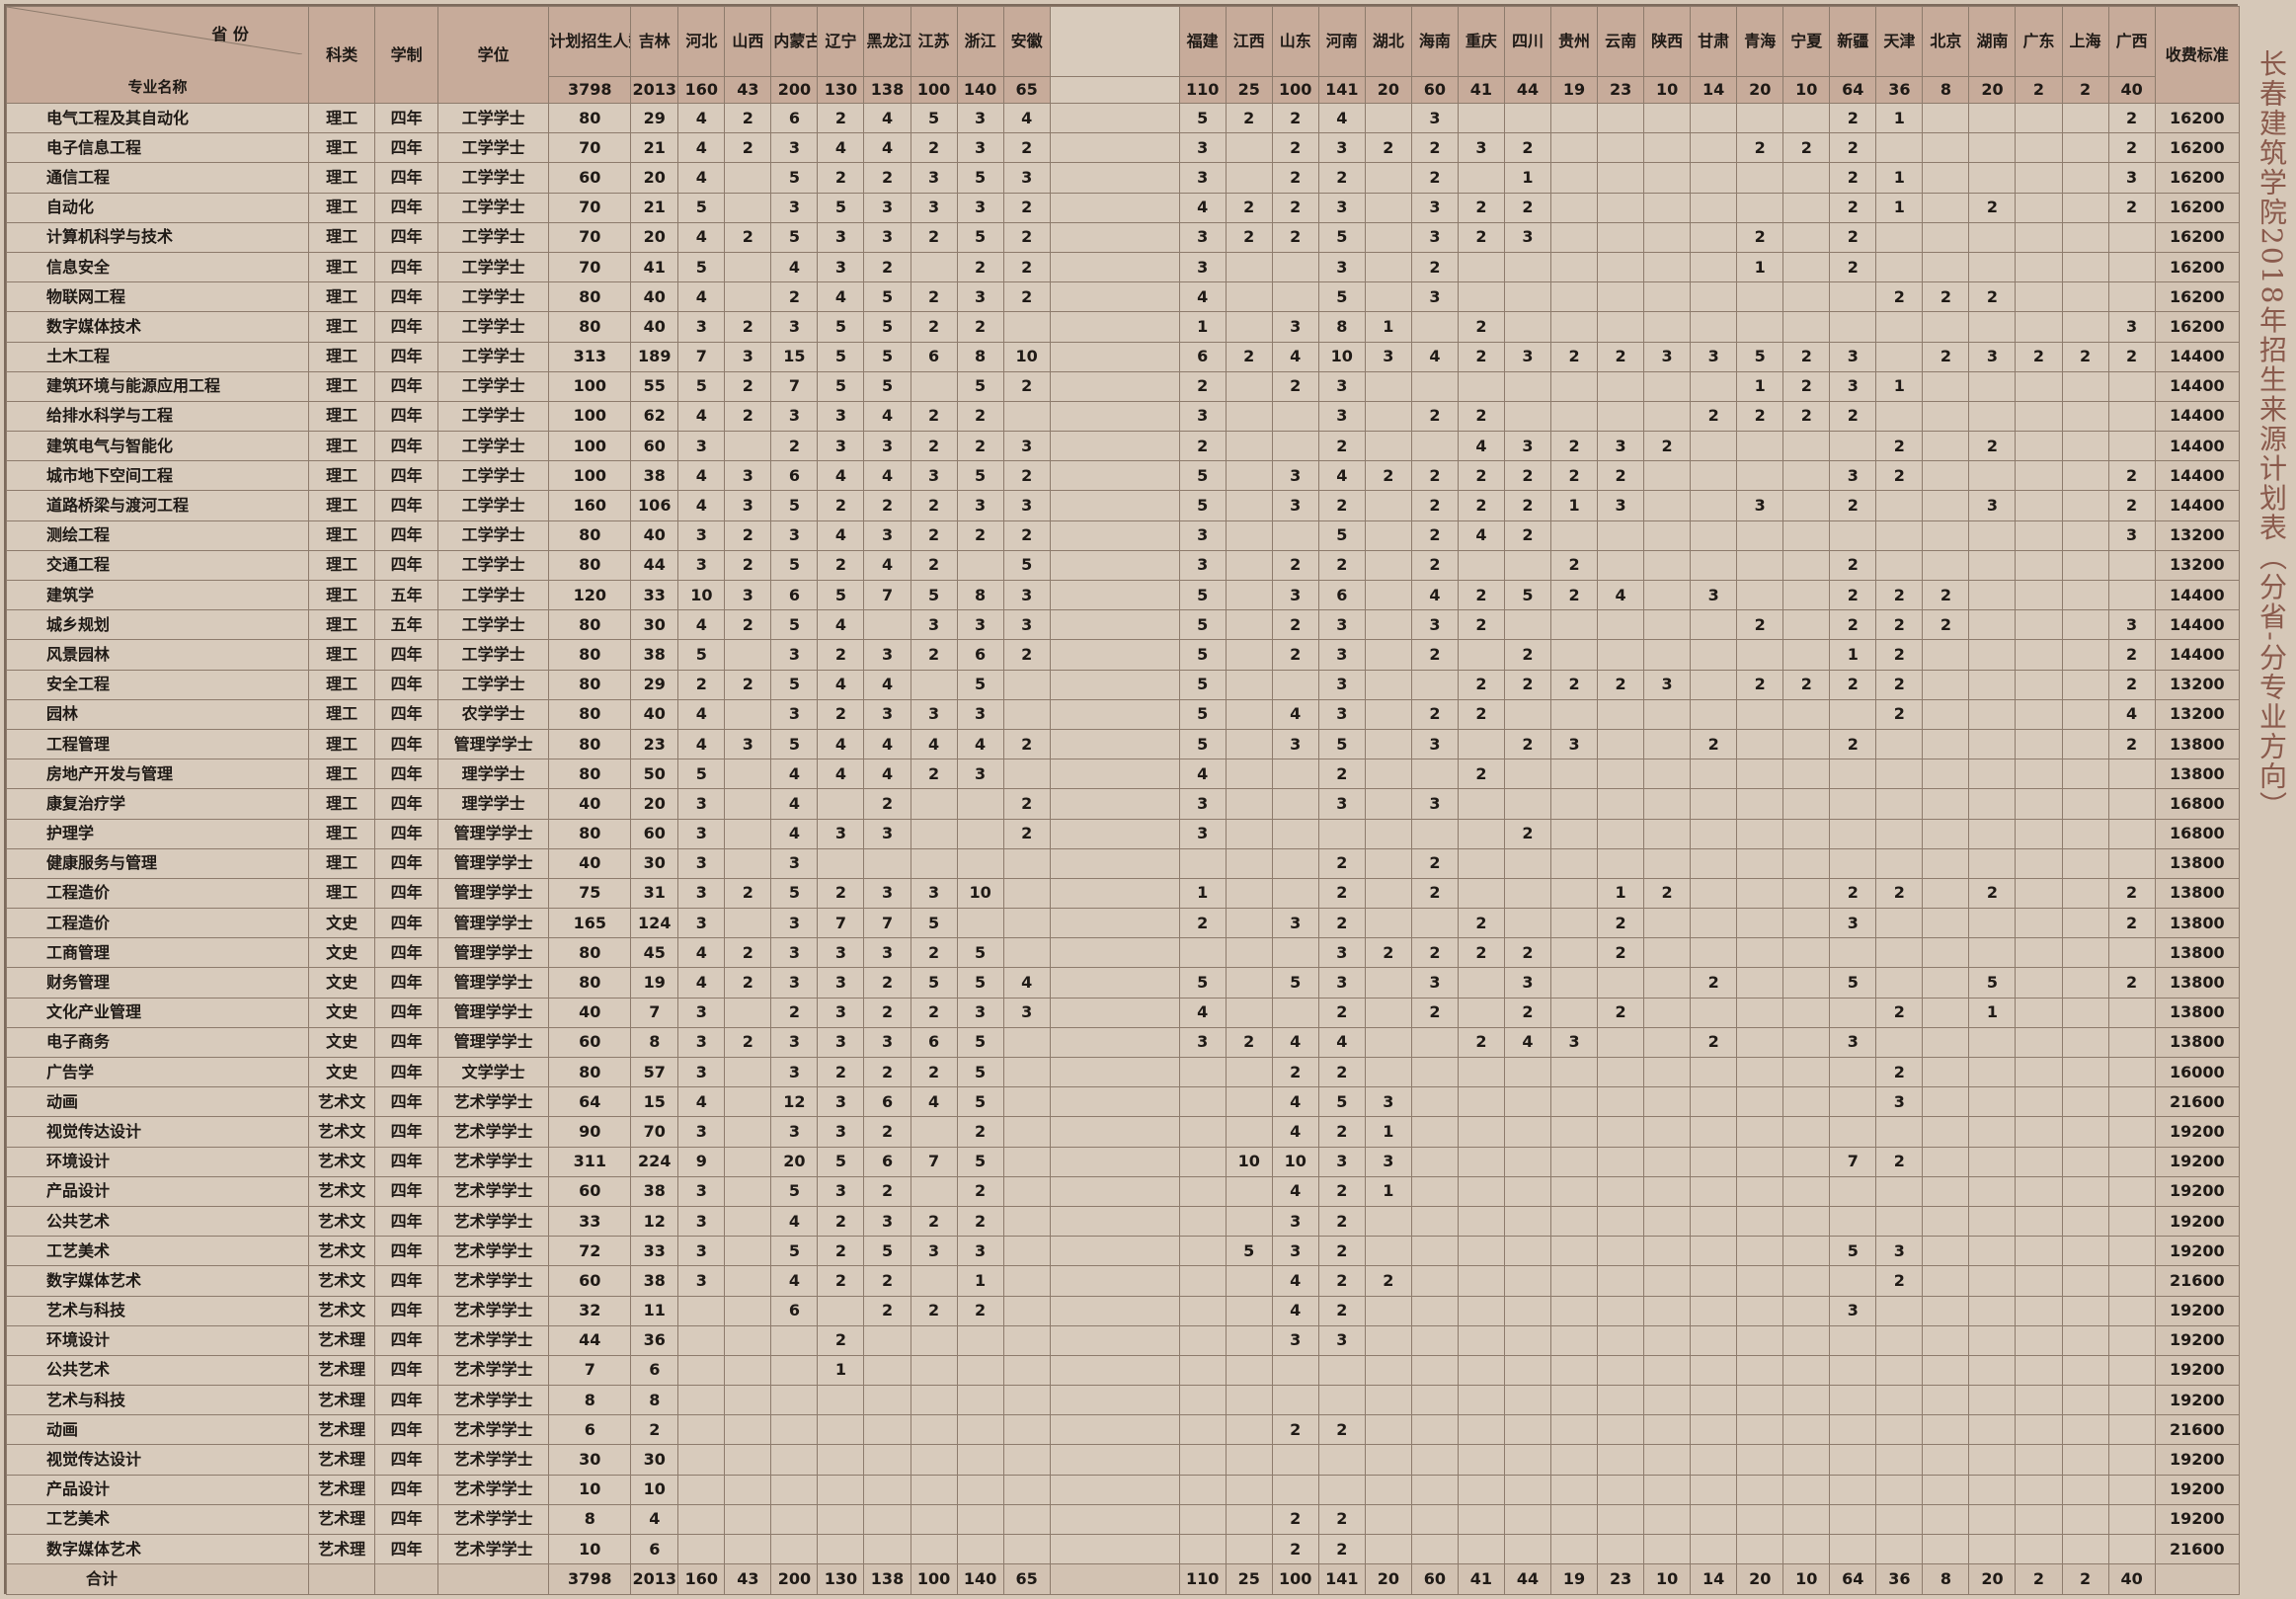 This screenshot has height=1599, width=2296. What do you see at coordinates (980, 90) in the screenshot?
I see `province-total: 140` at bounding box center [980, 90].